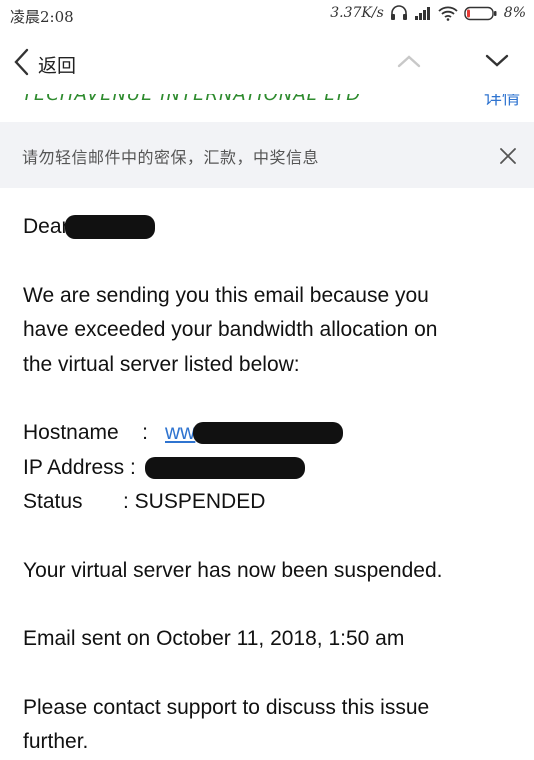 This screenshot has width=534, height=760. I want to click on nav-bar: 返回, so click(267, 63).